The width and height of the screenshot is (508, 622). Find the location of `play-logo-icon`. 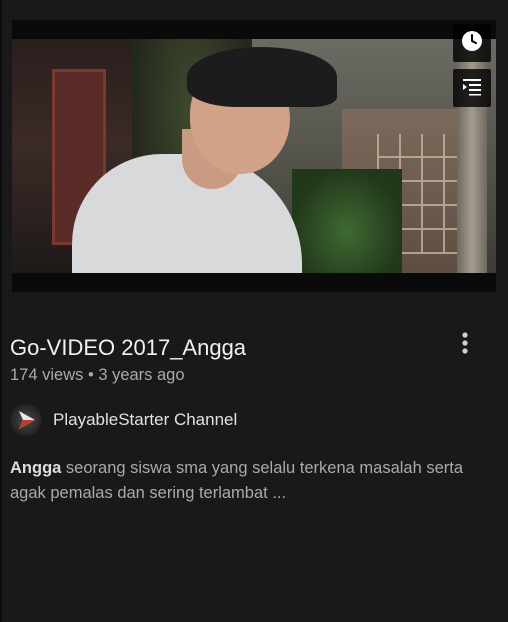

play-logo-icon is located at coordinates (27, 420).